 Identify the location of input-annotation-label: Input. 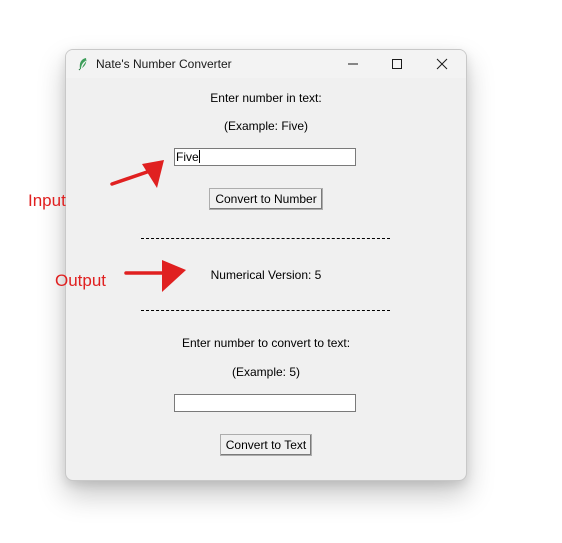
(47, 200).